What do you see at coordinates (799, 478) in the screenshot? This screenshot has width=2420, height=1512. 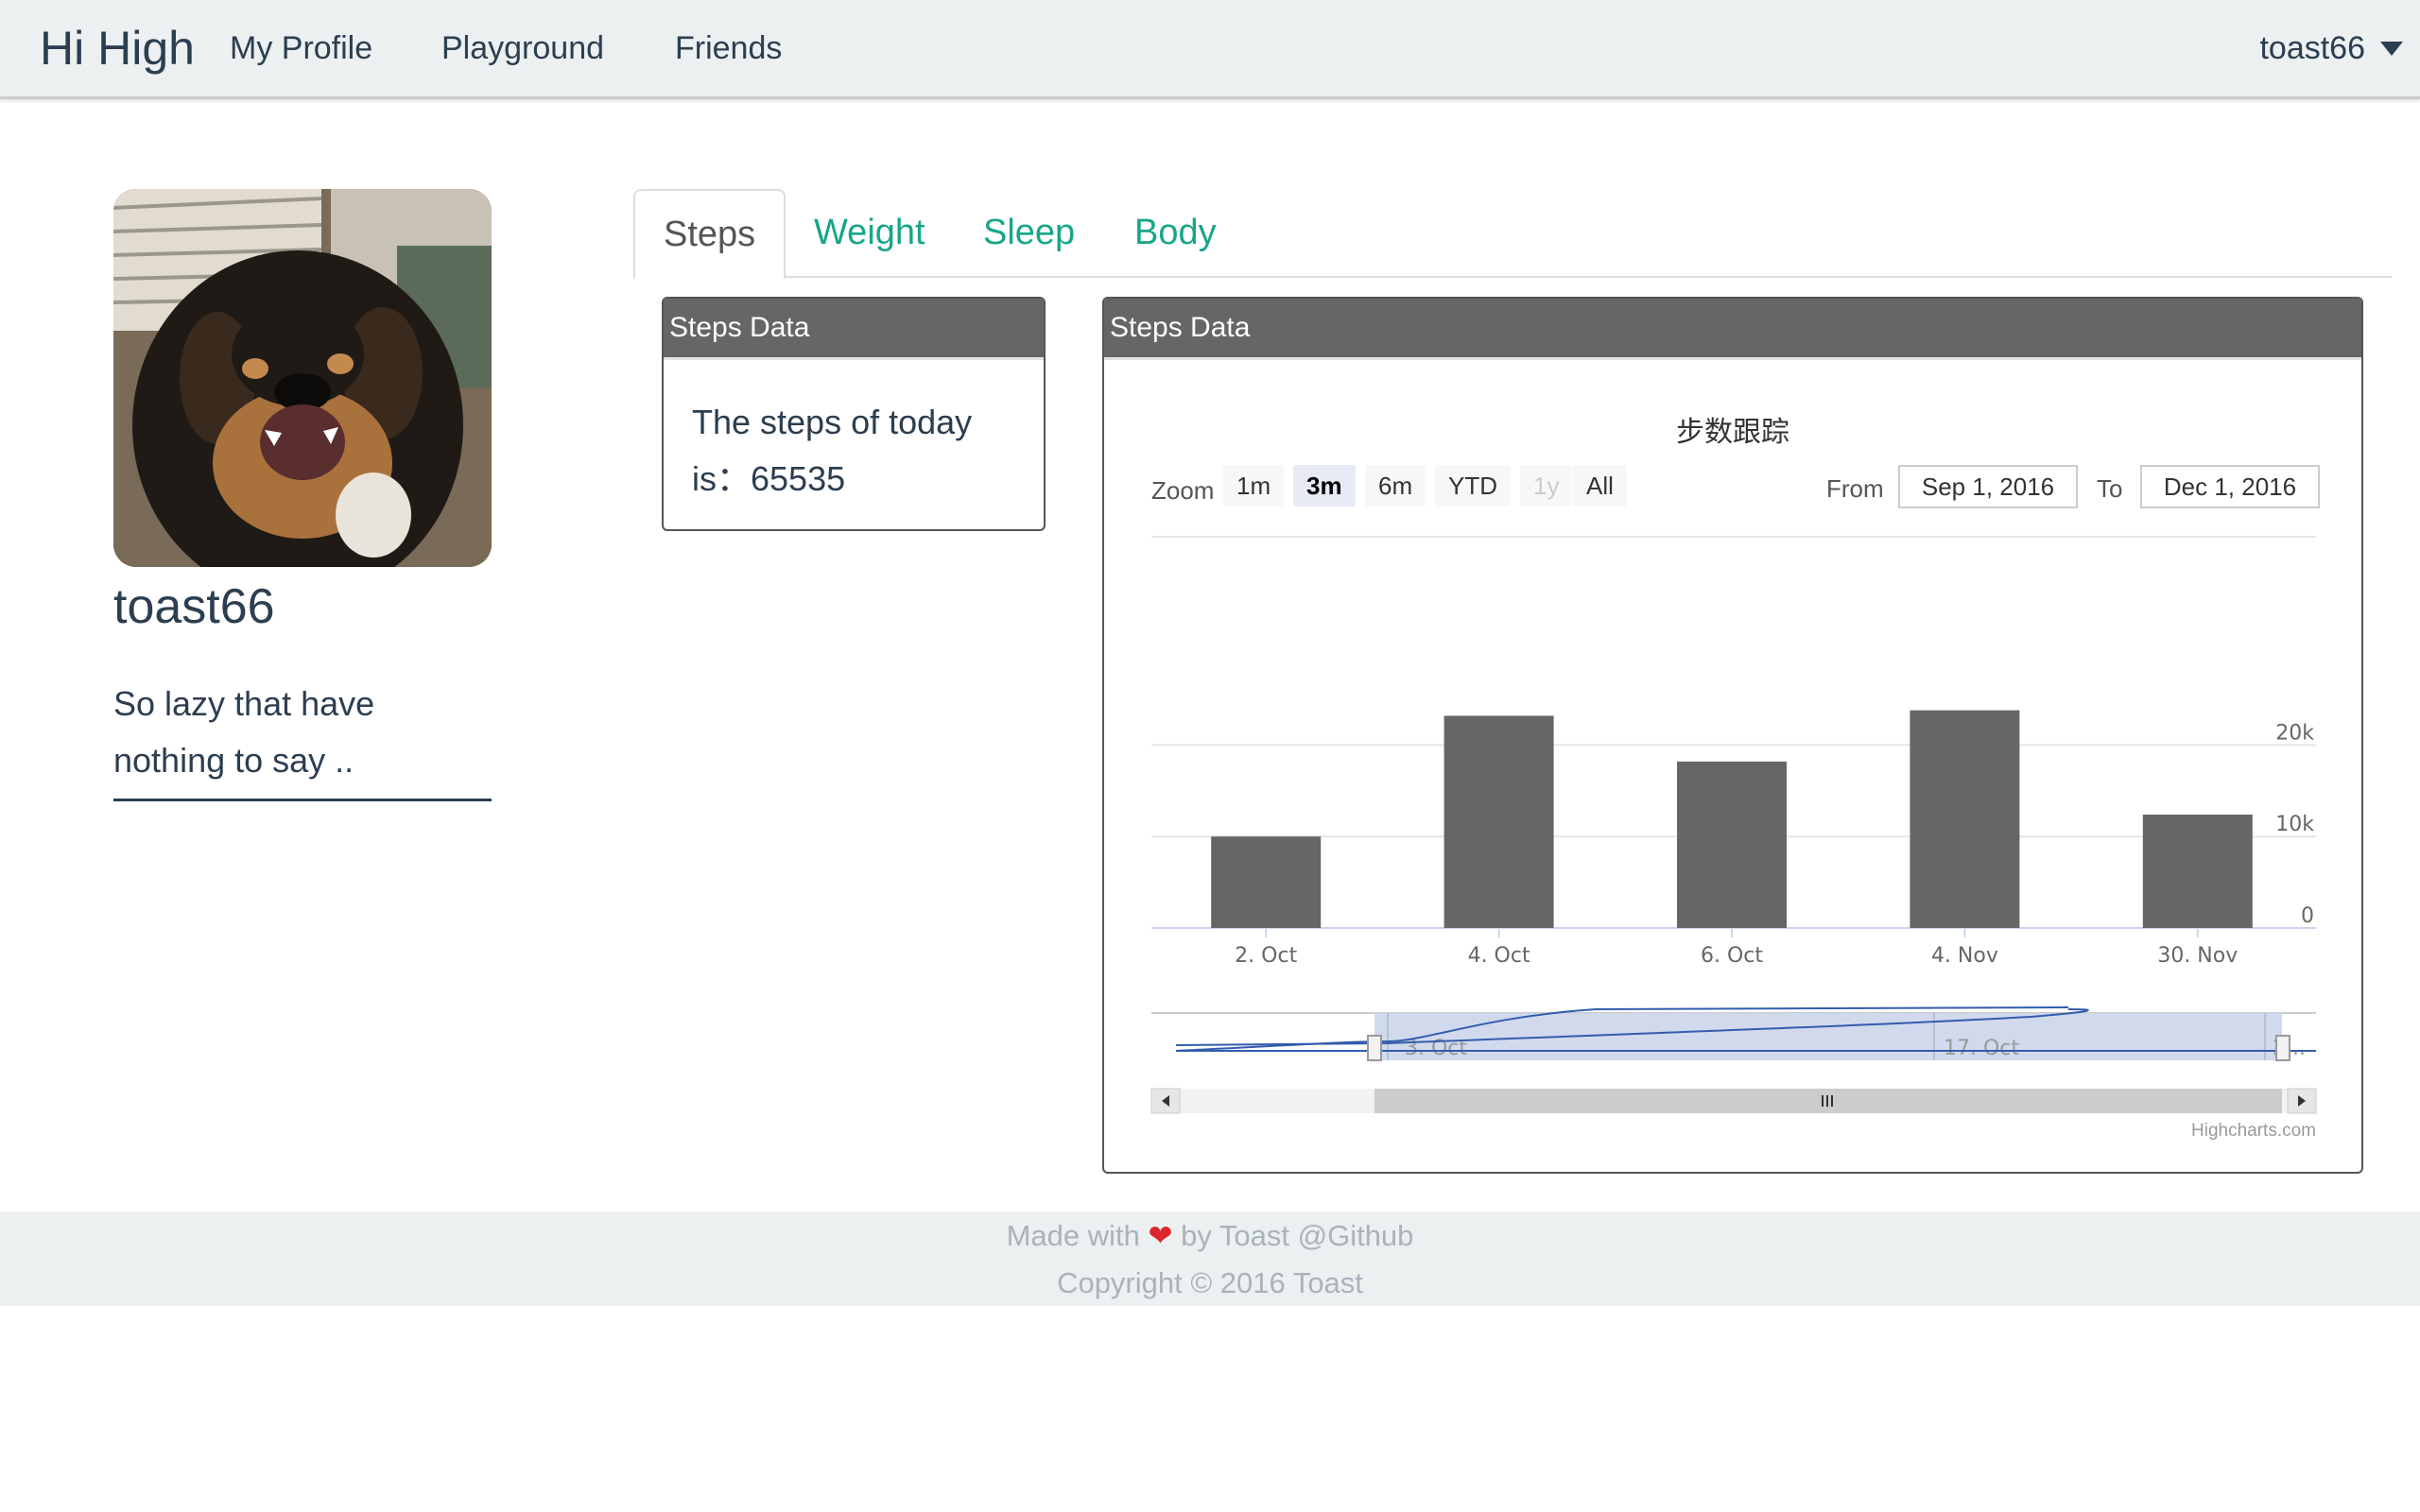 I see `today-steps-value: 65535` at bounding box center [799, 478].